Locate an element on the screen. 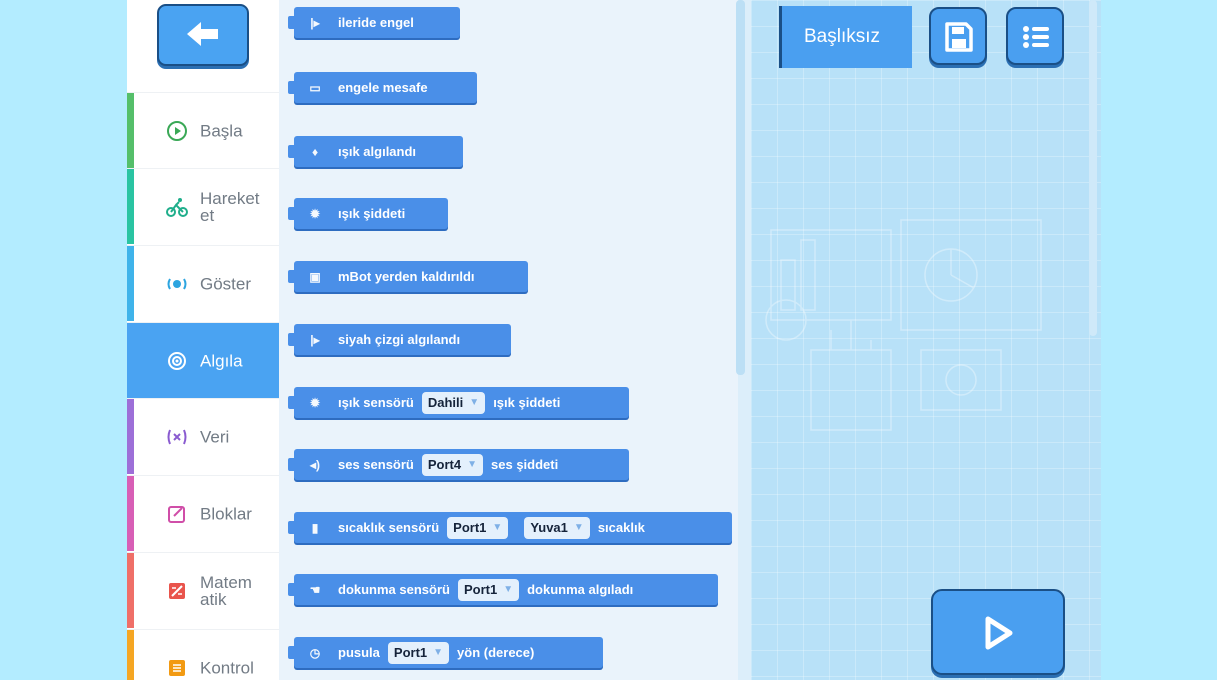  compass-port-dropdown: Port1 ▼ is located at coordinates (418, 652).